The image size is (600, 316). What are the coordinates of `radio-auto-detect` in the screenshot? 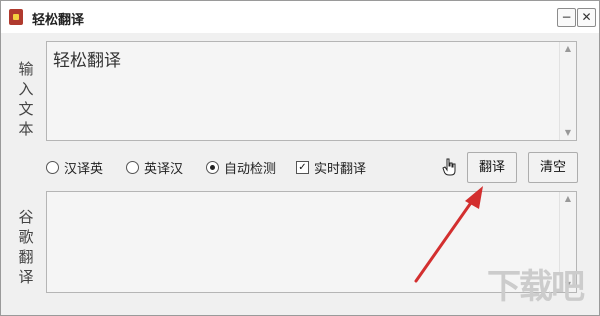 It's located at (212, 167).